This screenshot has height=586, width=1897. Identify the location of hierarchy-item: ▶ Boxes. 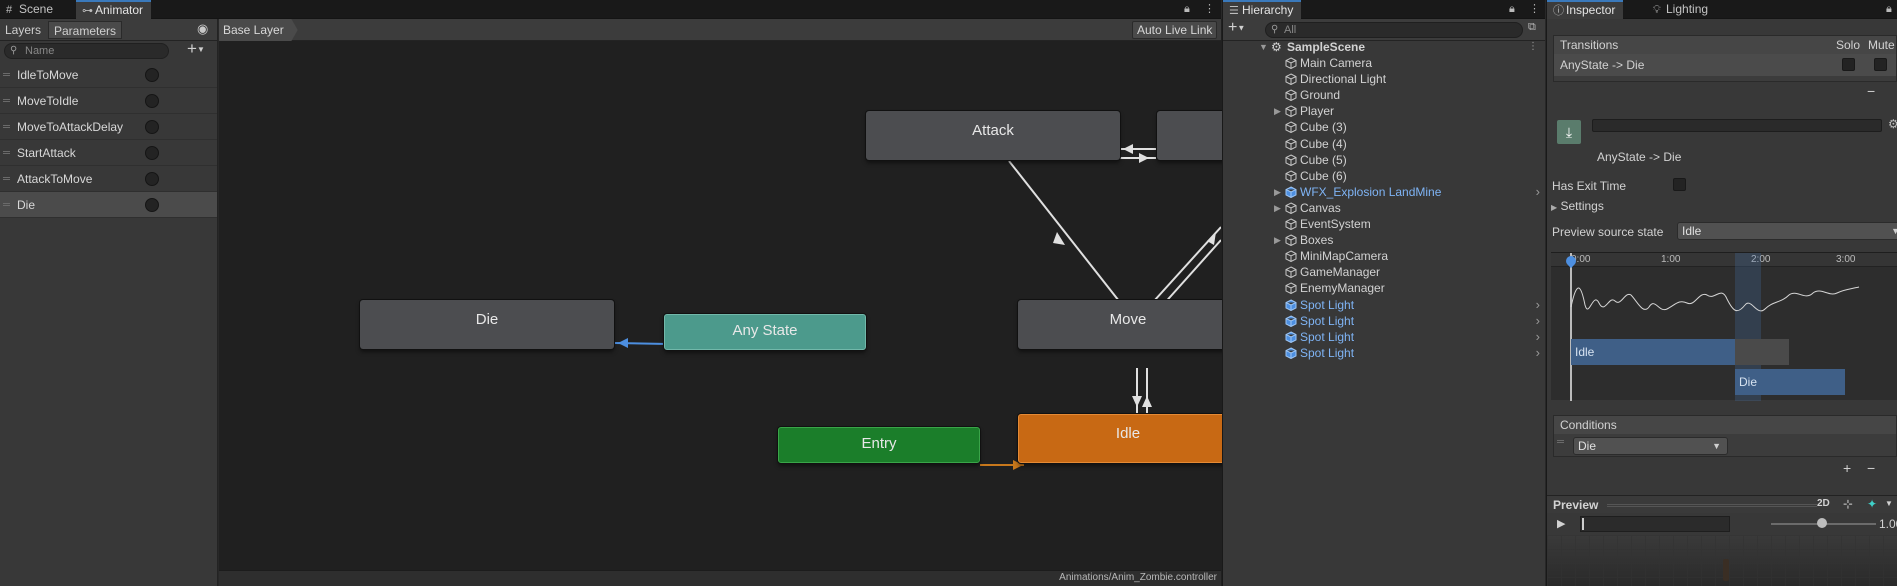
(1384, 240).